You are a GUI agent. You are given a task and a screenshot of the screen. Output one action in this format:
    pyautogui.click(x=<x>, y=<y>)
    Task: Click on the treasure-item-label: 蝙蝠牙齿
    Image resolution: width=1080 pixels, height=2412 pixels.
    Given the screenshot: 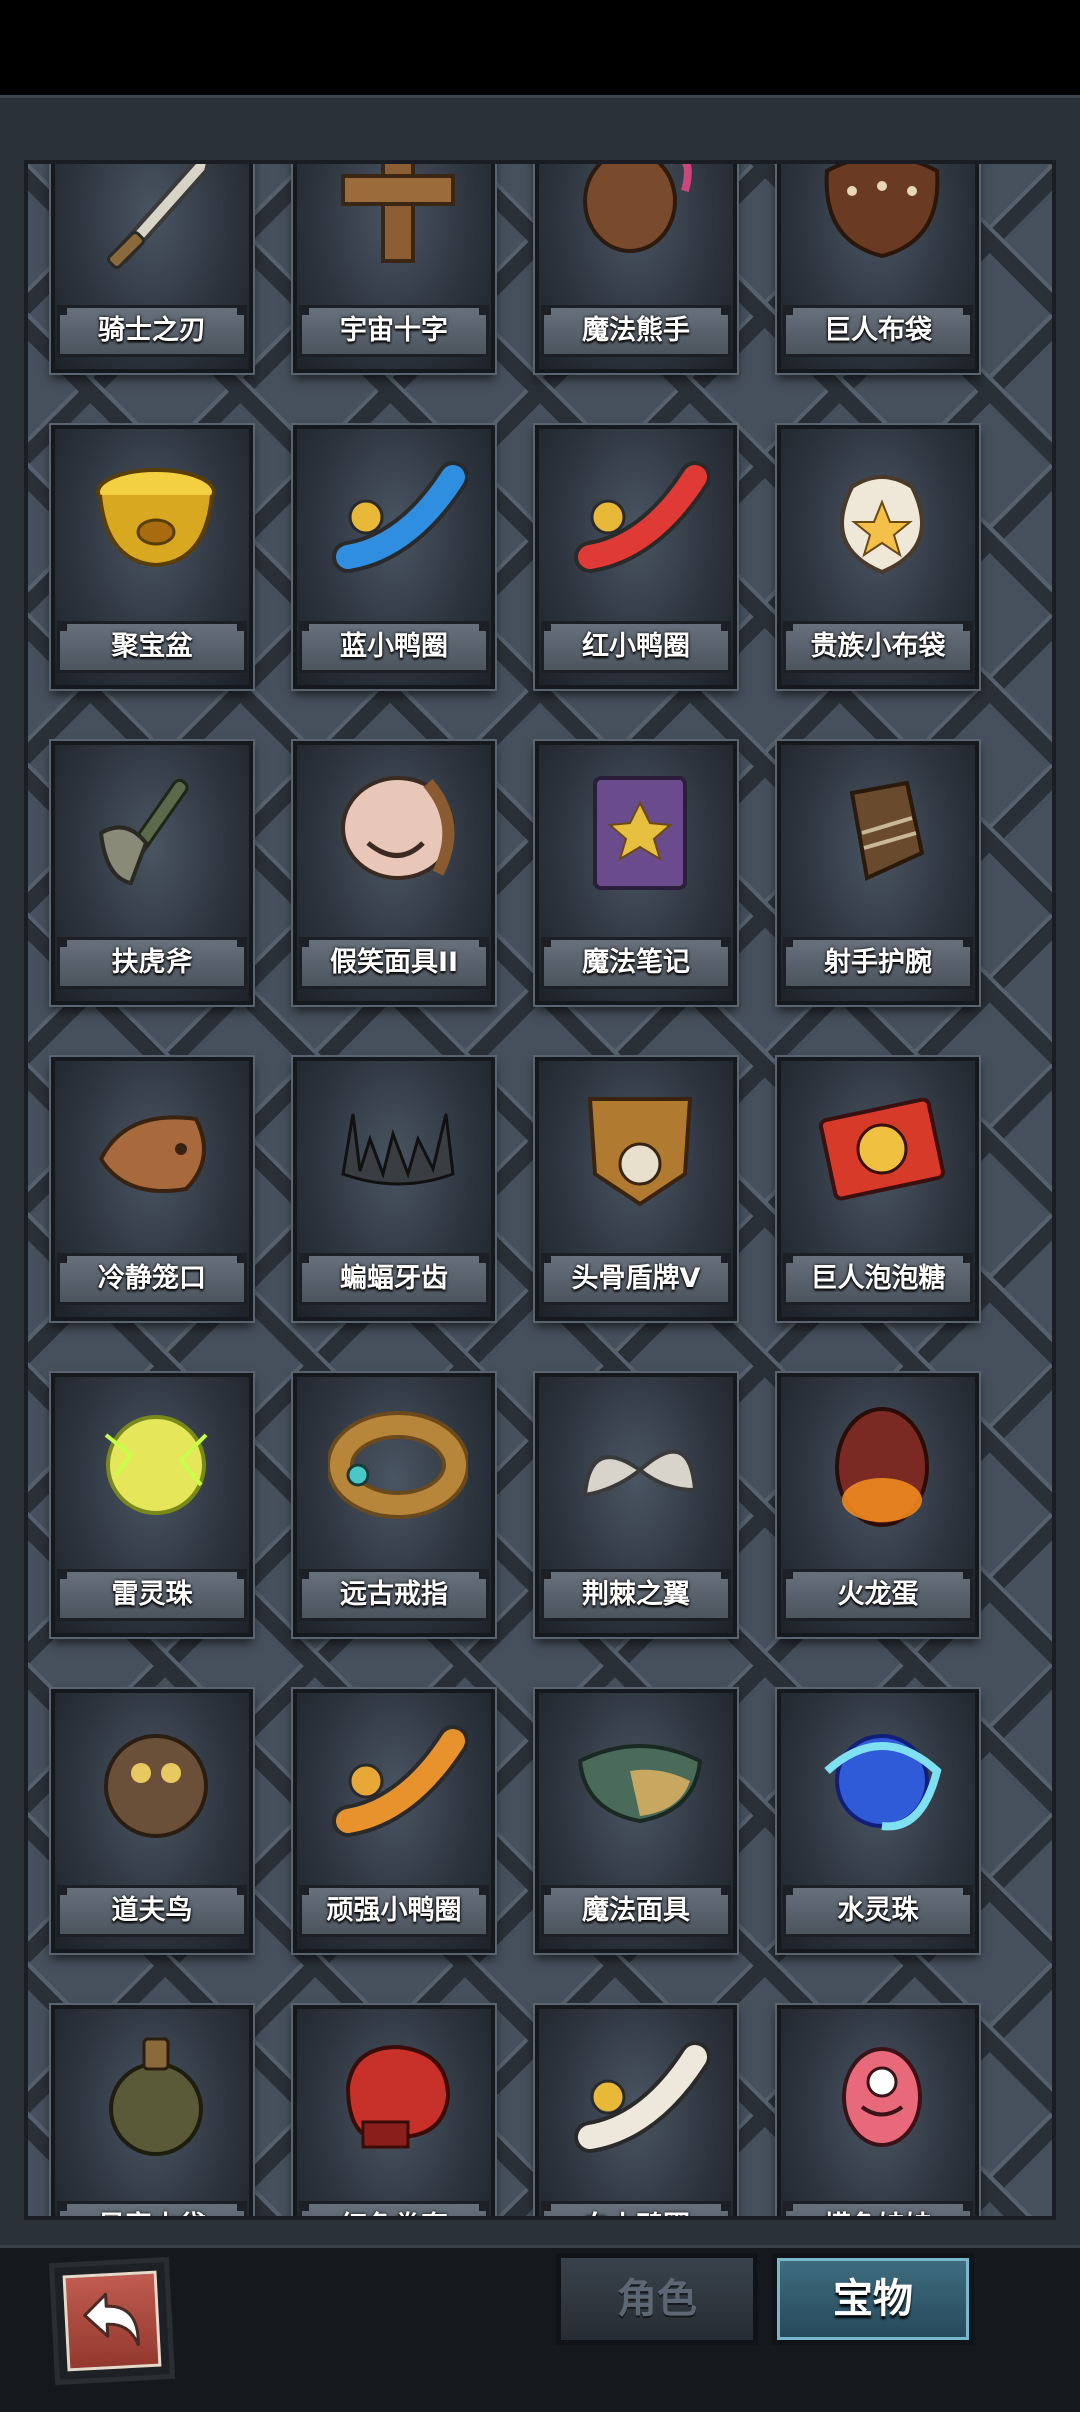 What is the action you would take?
    pyautogui.click(x=394, y=1279)
    